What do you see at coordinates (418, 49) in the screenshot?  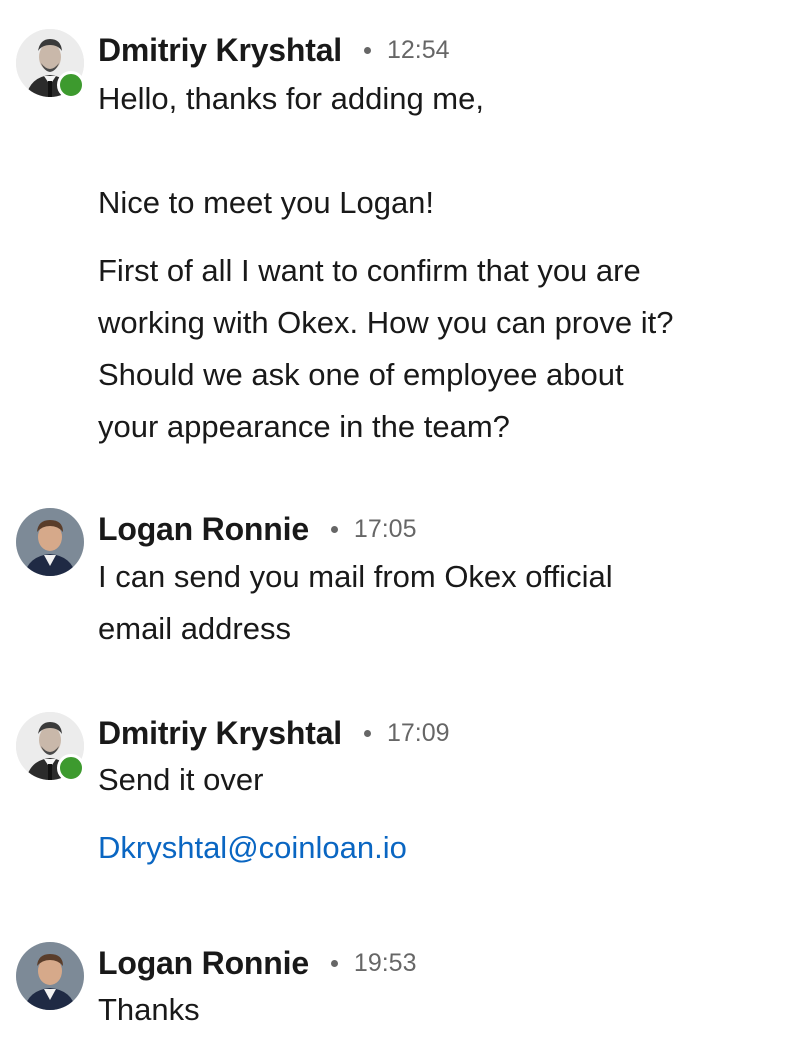 I see `timestamp: 12:54` at bounding box center [418, 49].